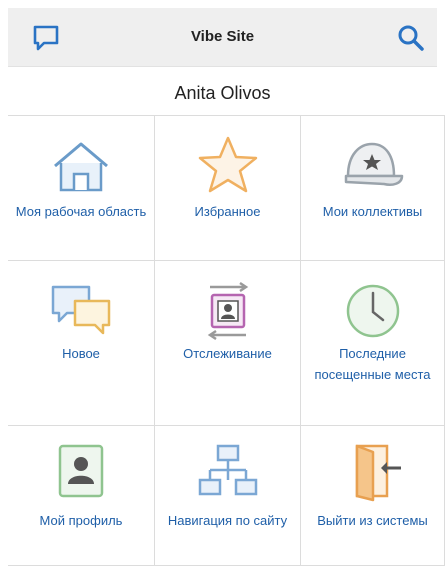 The image size is (445, 566). What do you see at coordinates (81, 520) in the screenshot?
I see `tile-label: Мой профиль` at bounding box center [81, 520].